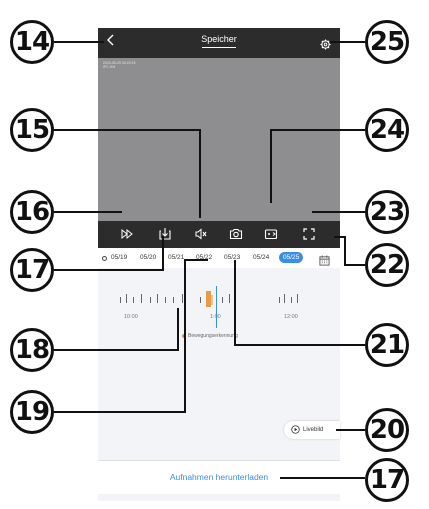 The height and width of the screenshot is (509, 429). Describe the element at coordinates (32, 130) in the screenshot. I see `callout-15: 15` at that location.